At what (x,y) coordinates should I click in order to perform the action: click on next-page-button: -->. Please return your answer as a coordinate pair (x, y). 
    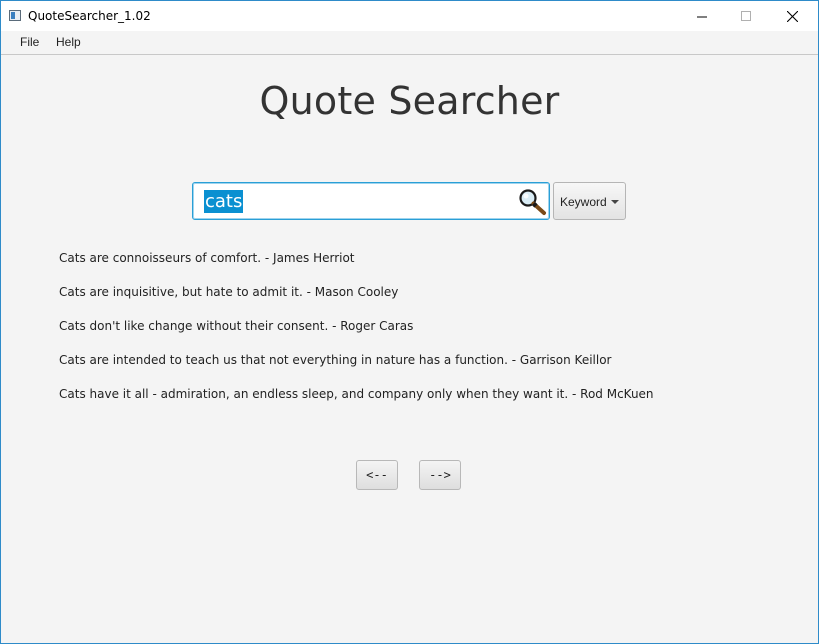
    Looking at the image, I should click on (440, 475).